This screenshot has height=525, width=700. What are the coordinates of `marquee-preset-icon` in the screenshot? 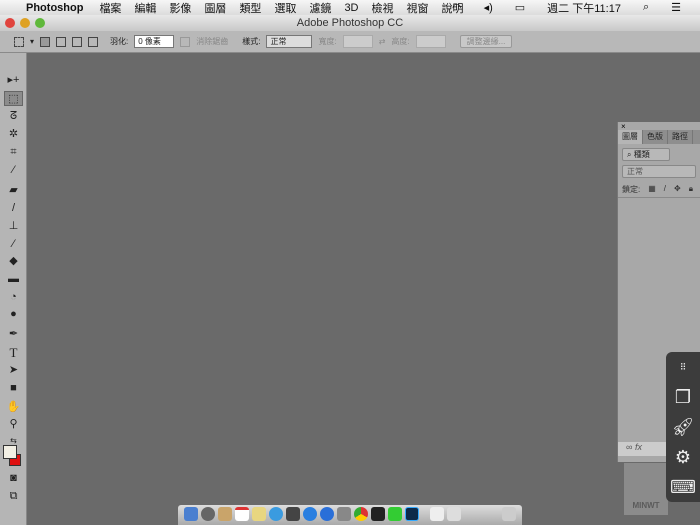 It's located at (19, 41).